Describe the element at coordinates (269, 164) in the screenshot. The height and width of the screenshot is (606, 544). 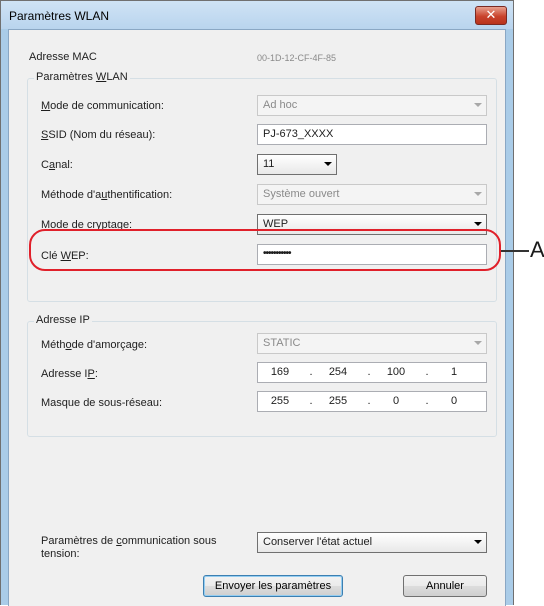
I see `canal-value: 11` at that location.